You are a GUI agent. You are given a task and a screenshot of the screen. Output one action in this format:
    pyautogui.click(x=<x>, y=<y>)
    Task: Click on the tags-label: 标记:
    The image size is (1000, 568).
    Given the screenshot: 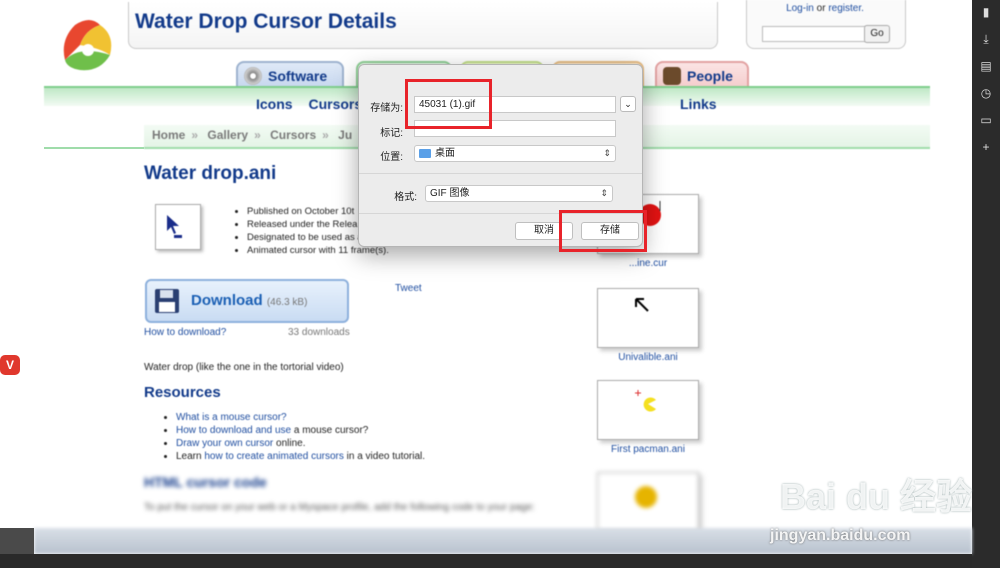 What is the action you would take?
    pyautogui.click(x=391, y=133)
    